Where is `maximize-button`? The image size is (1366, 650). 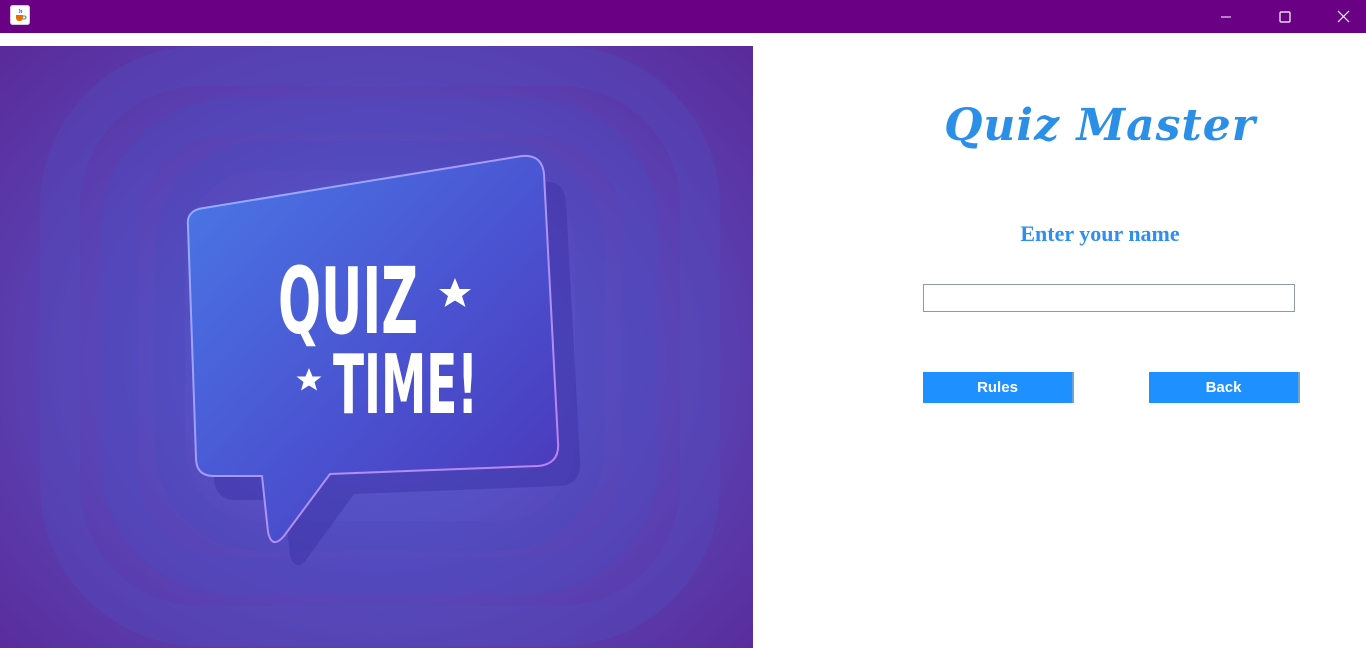 maximize-button is located at coordinates (1285, 16).